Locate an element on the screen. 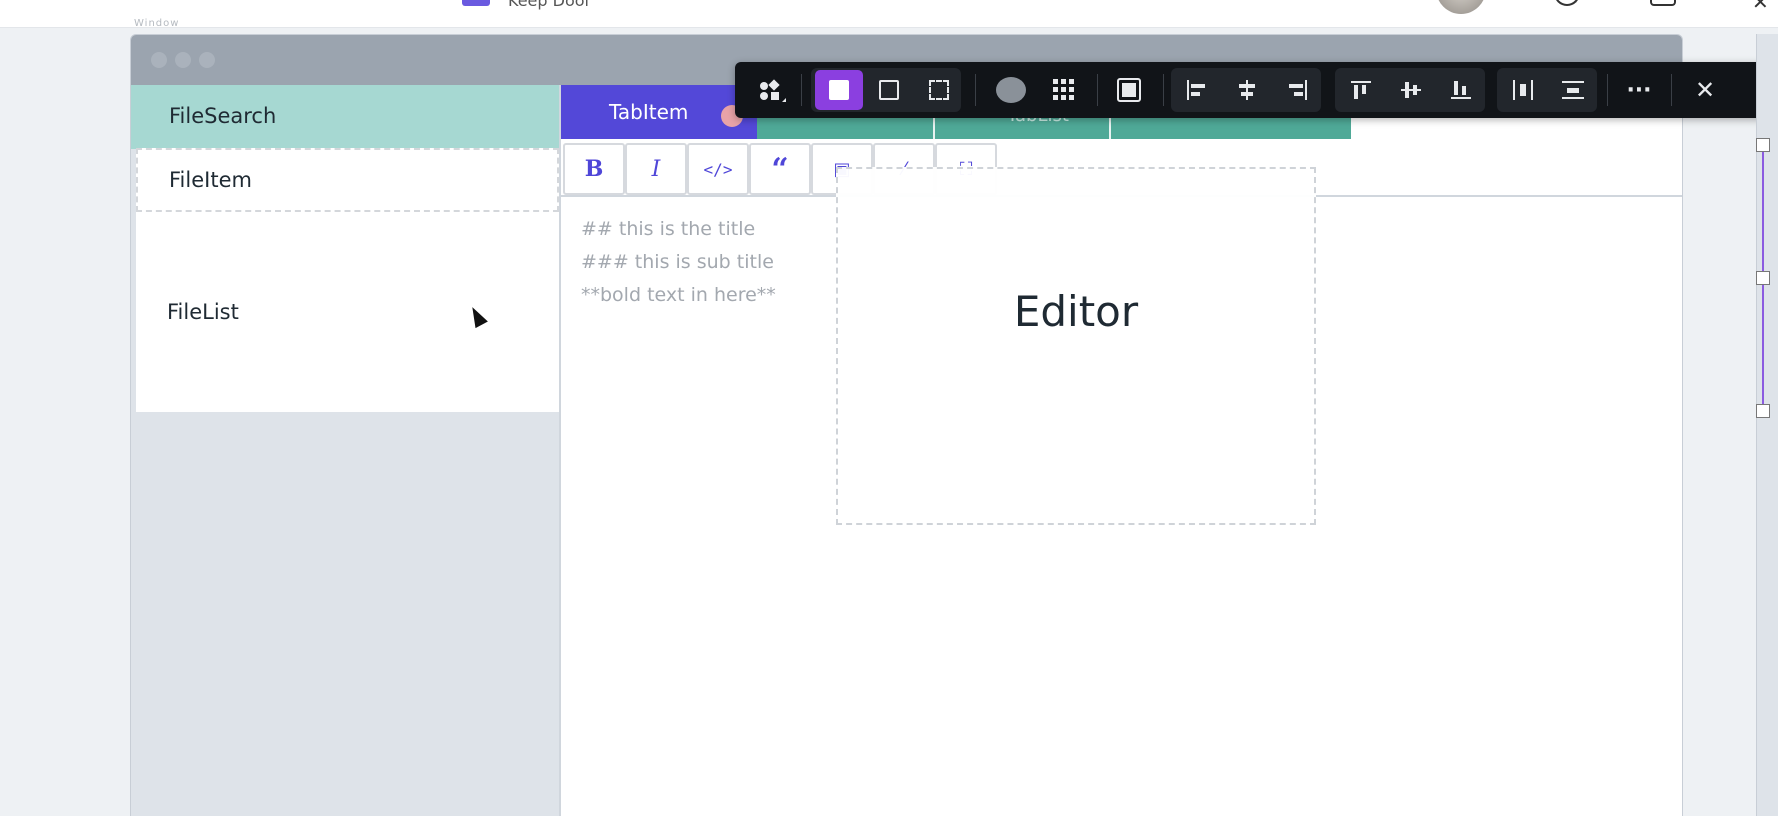 This screenshot has width=1778, height=816. grid-icon is located at coordinates (1064, 90).